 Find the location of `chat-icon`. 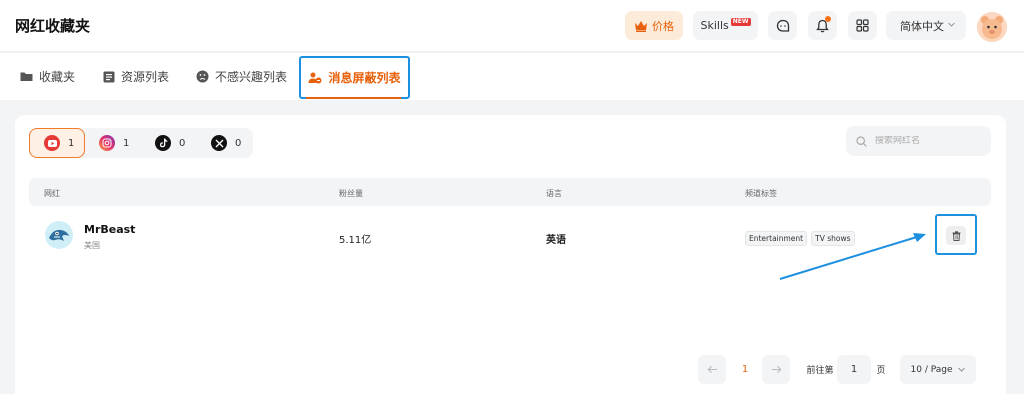

chat-icon is located at coordinates (782, 25).